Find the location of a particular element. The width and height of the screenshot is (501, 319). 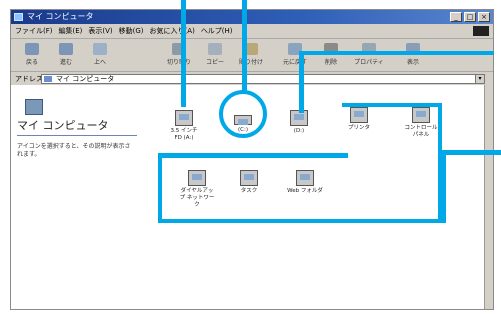

title-bar: マイ コンピュータ _ □ × is located at coordinates (252, 17).